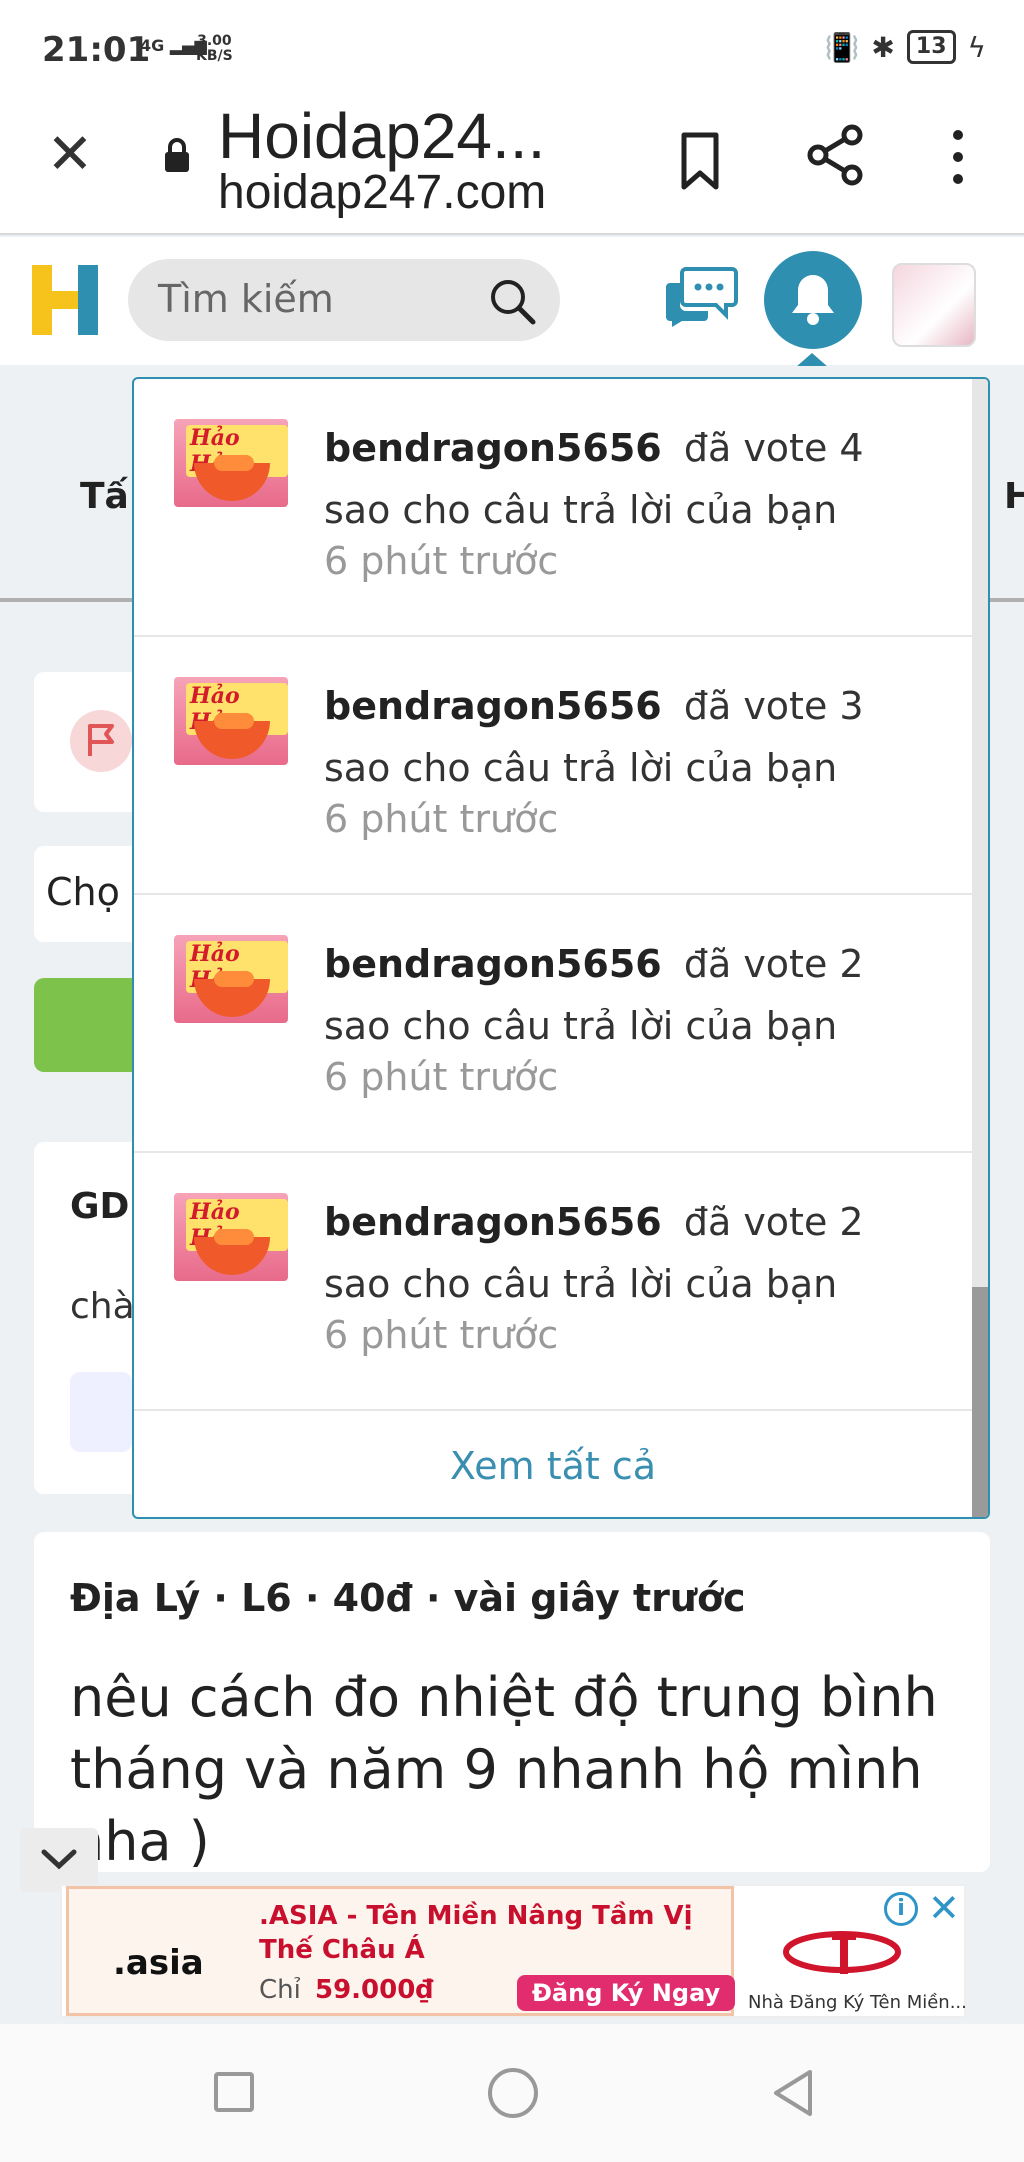 The height and width of the screenshot is (2162, 1024). I want to click on vibrate-icon: 📳, so click(842, 47).